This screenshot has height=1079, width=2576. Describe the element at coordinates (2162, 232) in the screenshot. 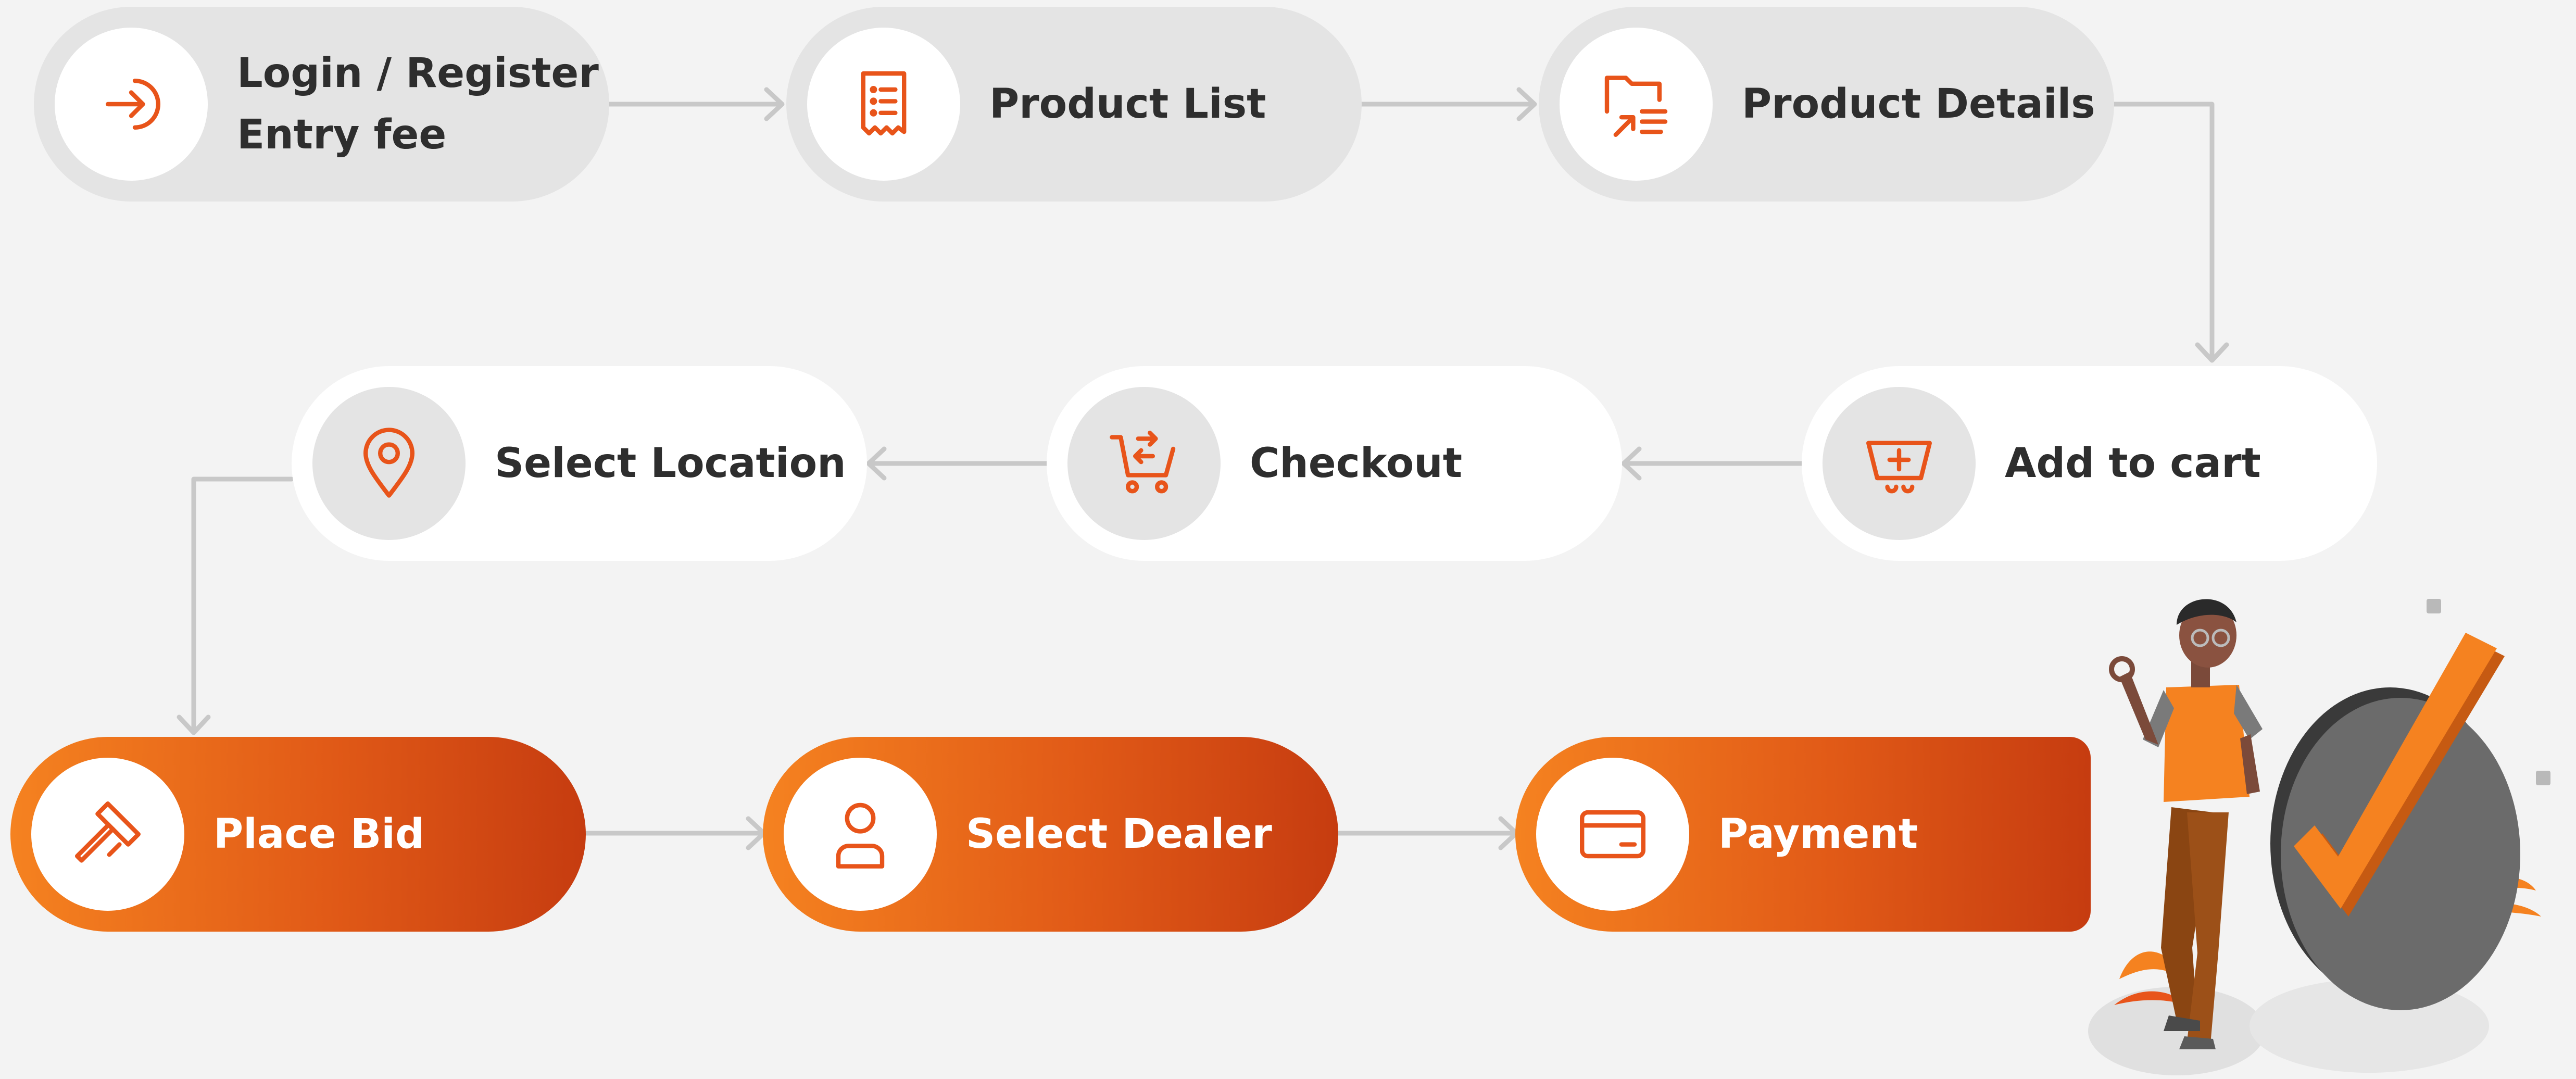

I see `connector-details-to-cart` at that location.